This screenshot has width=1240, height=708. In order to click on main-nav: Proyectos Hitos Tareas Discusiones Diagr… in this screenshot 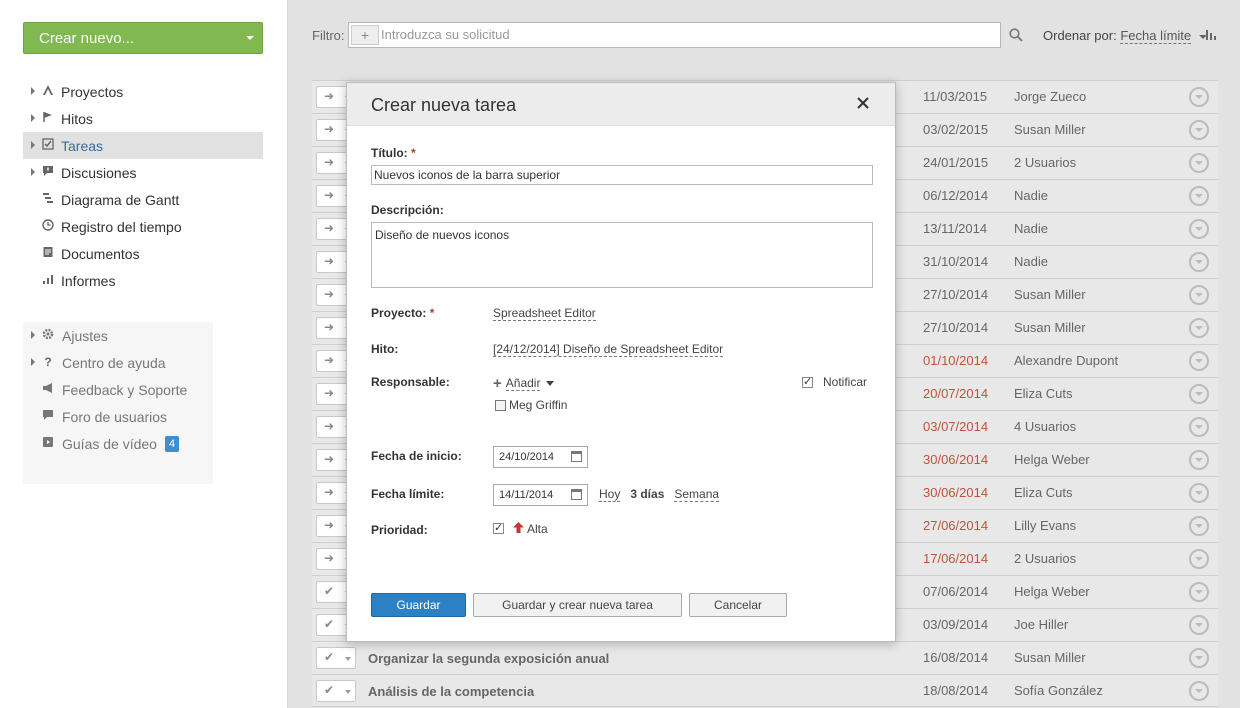, I will do `click(143, 186)`.